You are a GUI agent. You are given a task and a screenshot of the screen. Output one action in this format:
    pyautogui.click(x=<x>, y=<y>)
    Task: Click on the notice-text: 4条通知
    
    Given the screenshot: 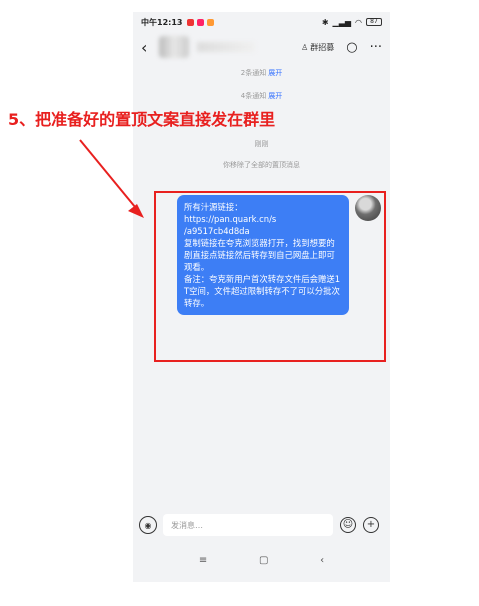 What is the action you would take?
    pyautogui.click(x=253, y=96)
    